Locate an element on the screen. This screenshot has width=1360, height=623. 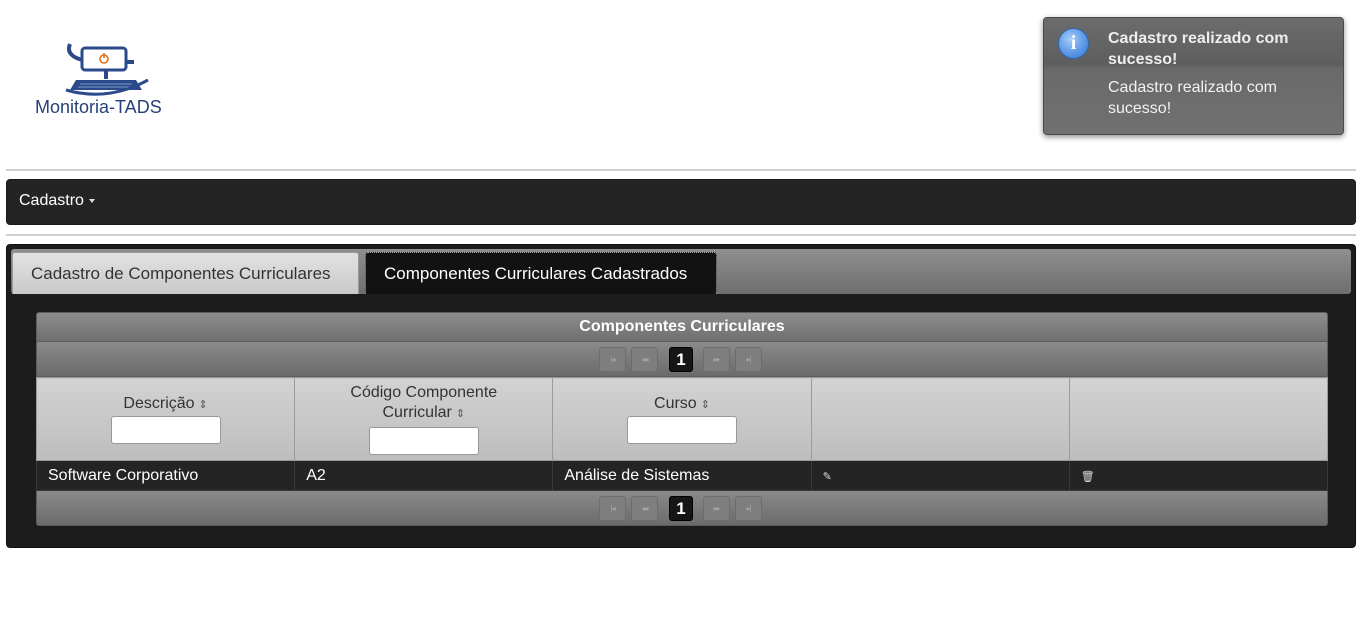
datatable-title: Componentes Curriculares is located at coordinates (682, 327).